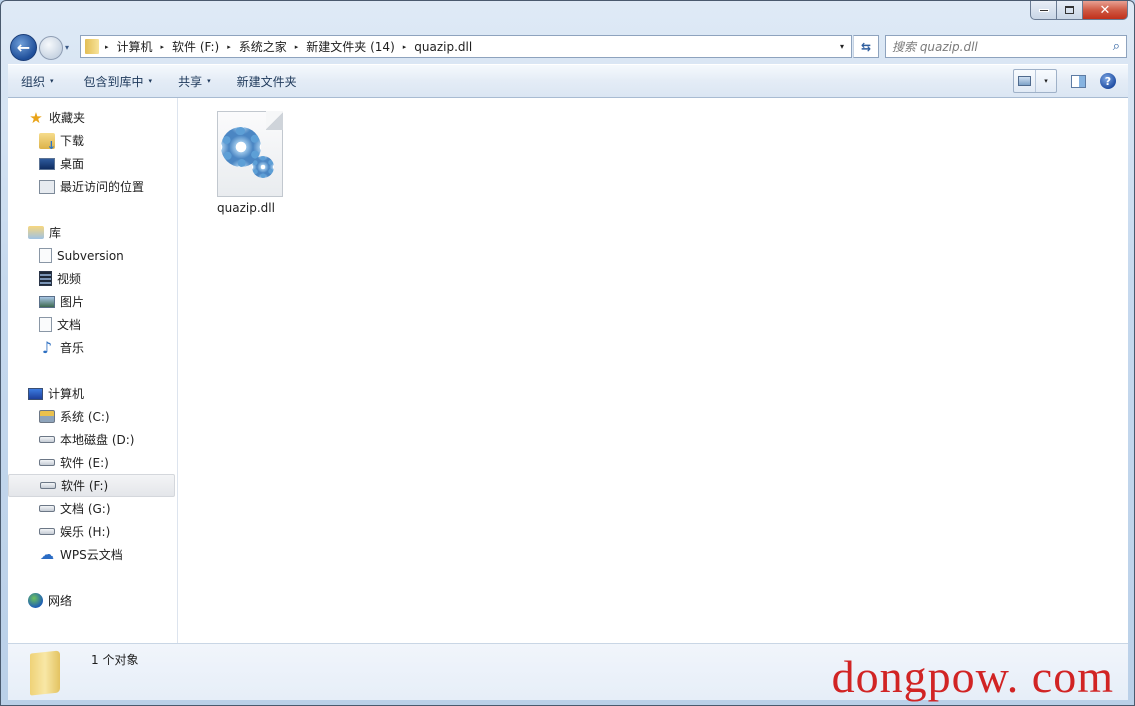  What do you see at coordinates (195, 46) in the screenshot?
I see `breadcrumb-drive-f: 软件 (F:)` at bounding box center [195, 46].